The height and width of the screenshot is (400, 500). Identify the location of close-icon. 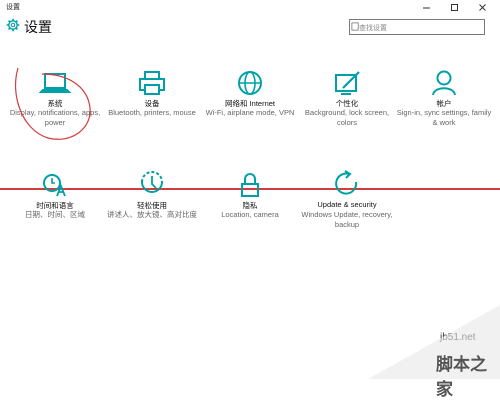
(482, 7).